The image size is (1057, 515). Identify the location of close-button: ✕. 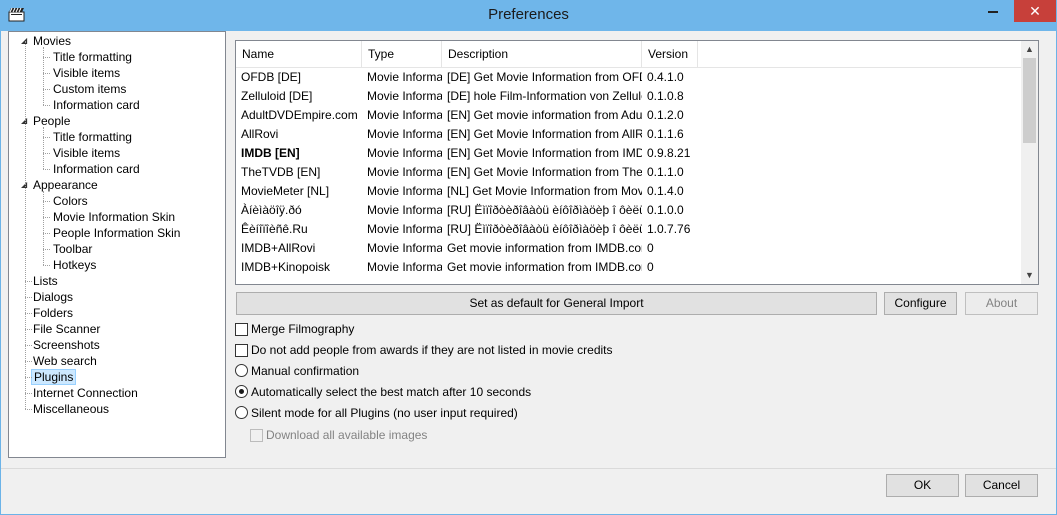
(1035, 11).